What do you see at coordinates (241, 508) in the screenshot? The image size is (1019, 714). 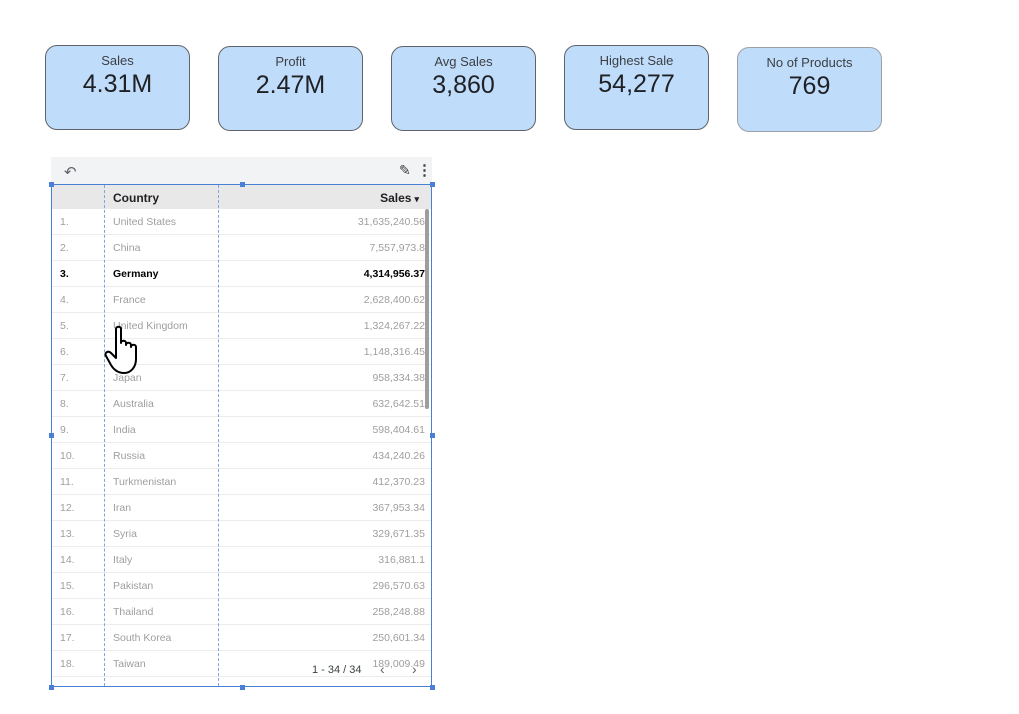 I see `table-row: 12. Iran 367,953.34` at bounding box center [241, 508].